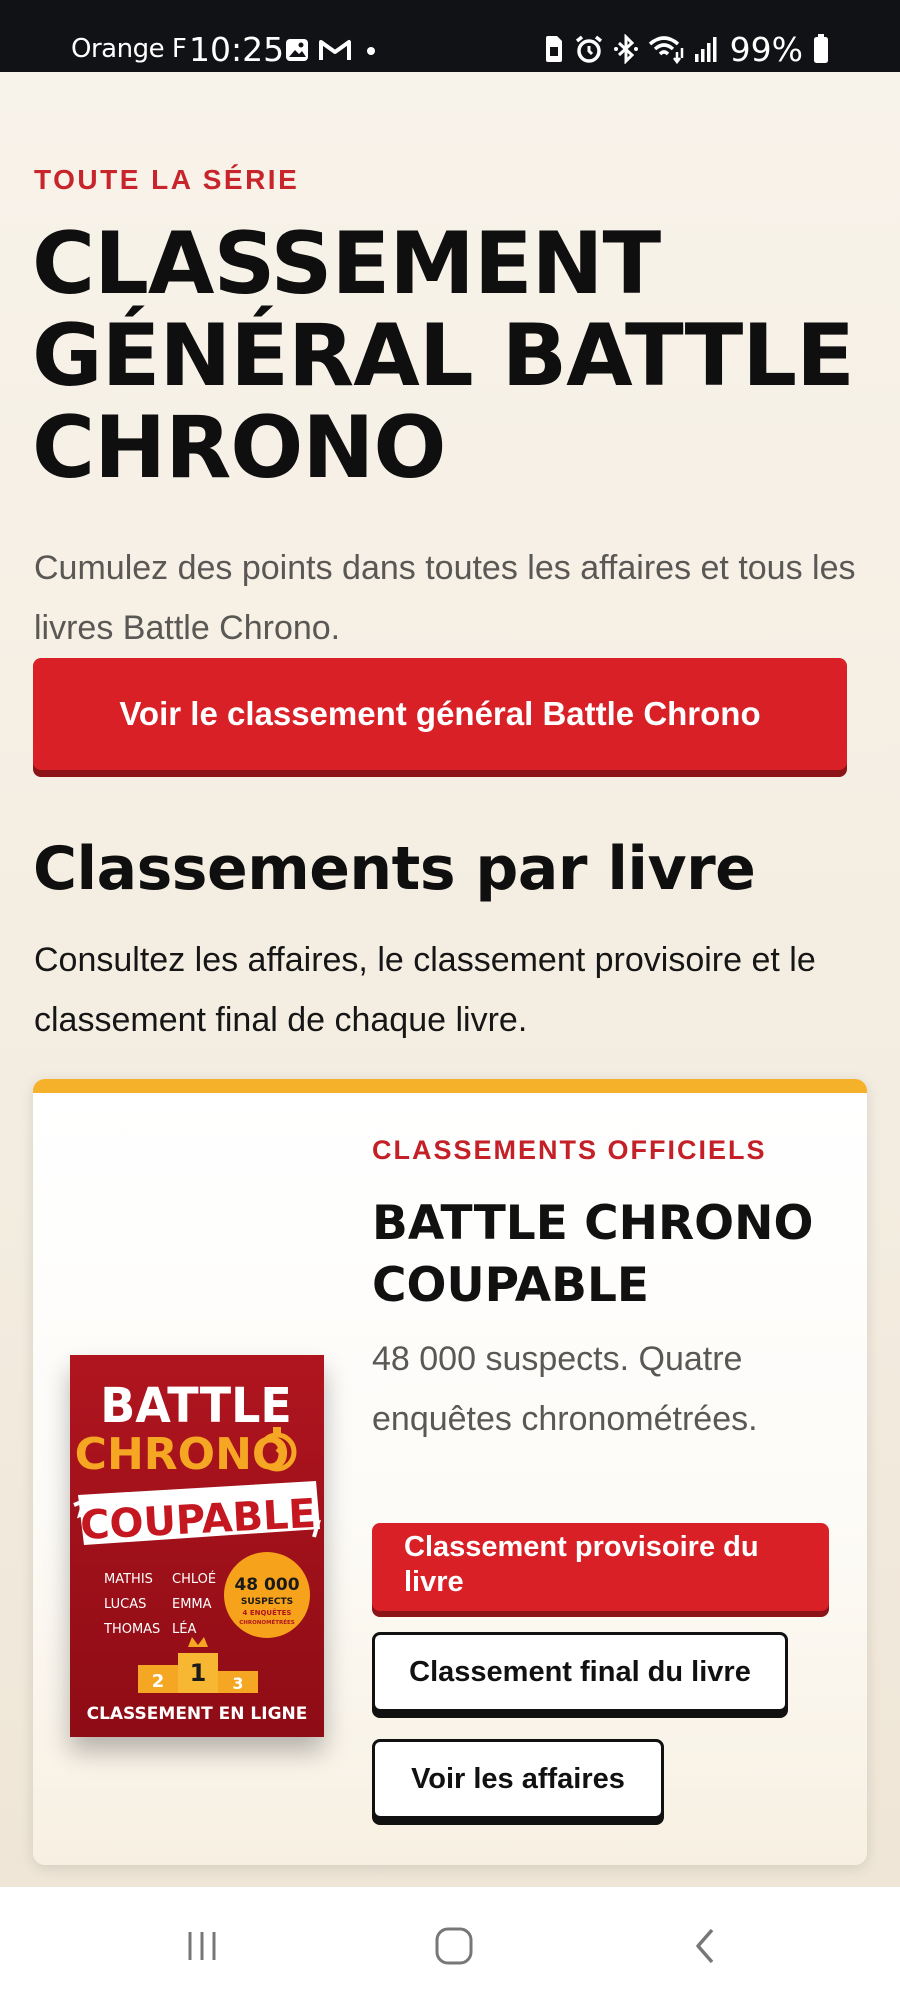 The width and height of the screenshot is (900, 2000). Describe the element at coordinates (197, 1714) in the screenshot. I see `cover-footer: CLASSEMENT EN LIGNE` at that location.